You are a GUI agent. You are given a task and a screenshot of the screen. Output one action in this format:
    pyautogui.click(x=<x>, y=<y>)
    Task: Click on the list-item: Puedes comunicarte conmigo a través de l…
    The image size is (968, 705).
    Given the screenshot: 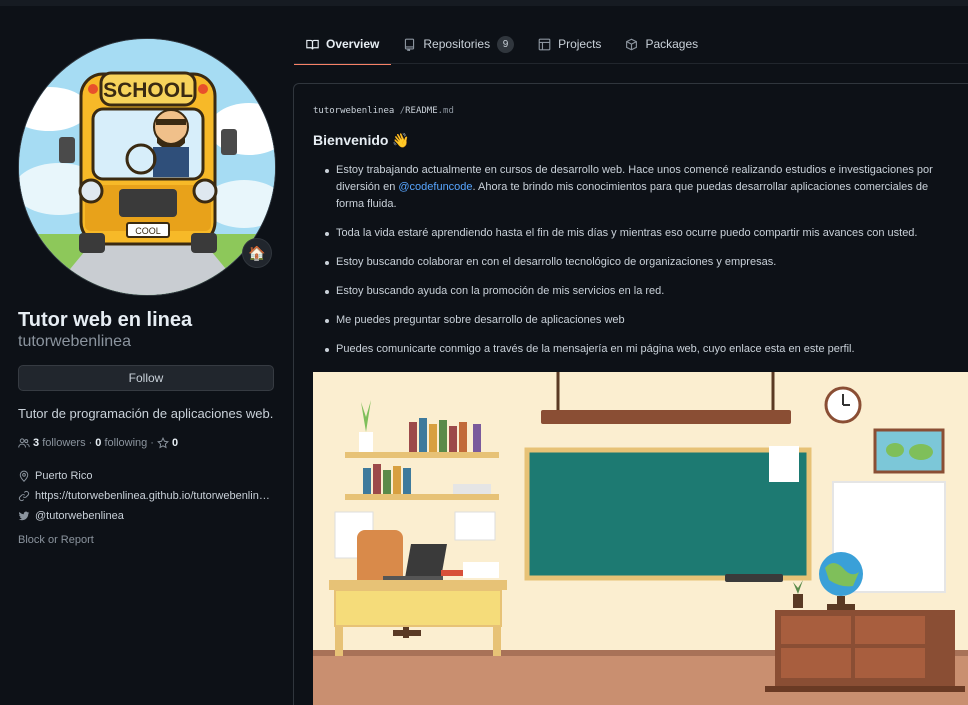 What is the action you would take?
    pyautogui.click(x=637, y=349)
    